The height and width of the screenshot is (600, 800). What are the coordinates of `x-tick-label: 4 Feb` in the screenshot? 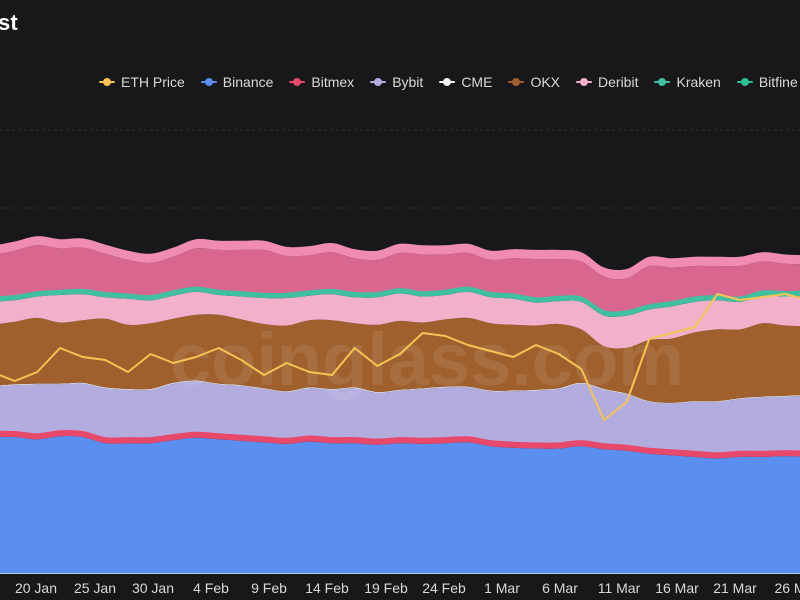 It's located at (211, 588).